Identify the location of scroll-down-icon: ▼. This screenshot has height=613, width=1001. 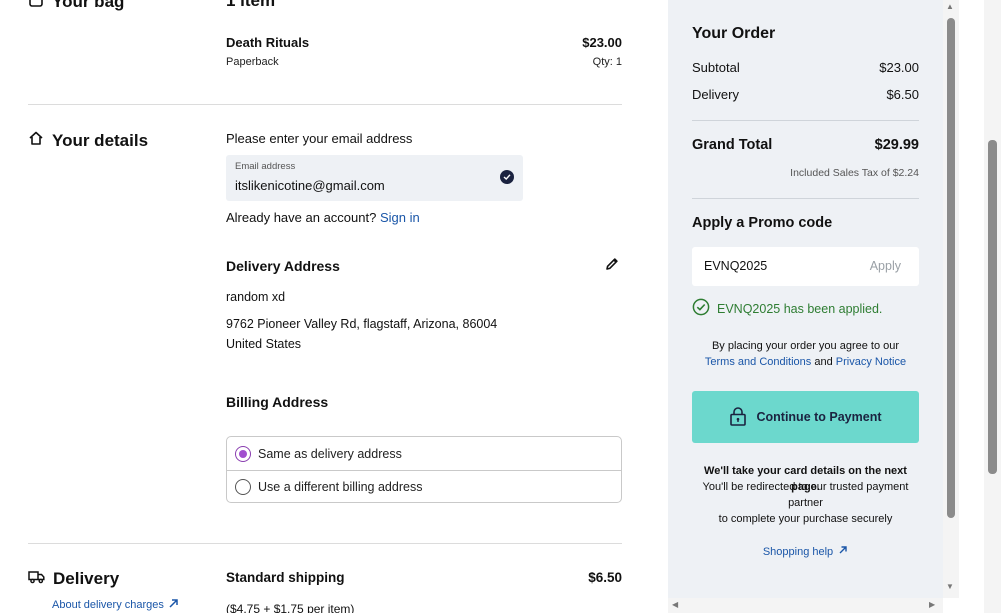
(950, 586).